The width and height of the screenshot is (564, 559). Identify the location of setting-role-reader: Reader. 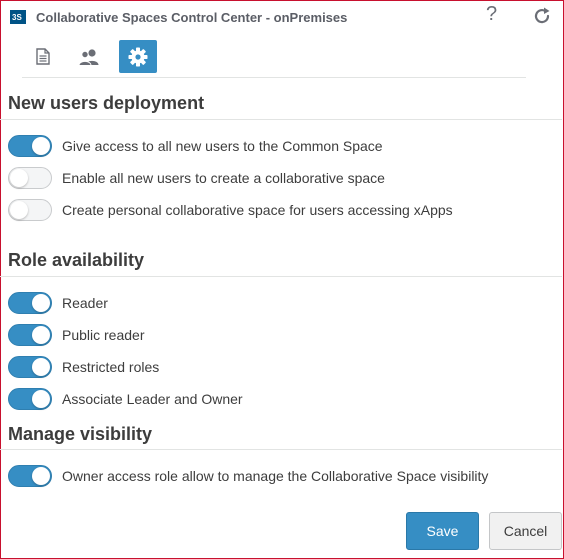
(58, 303).